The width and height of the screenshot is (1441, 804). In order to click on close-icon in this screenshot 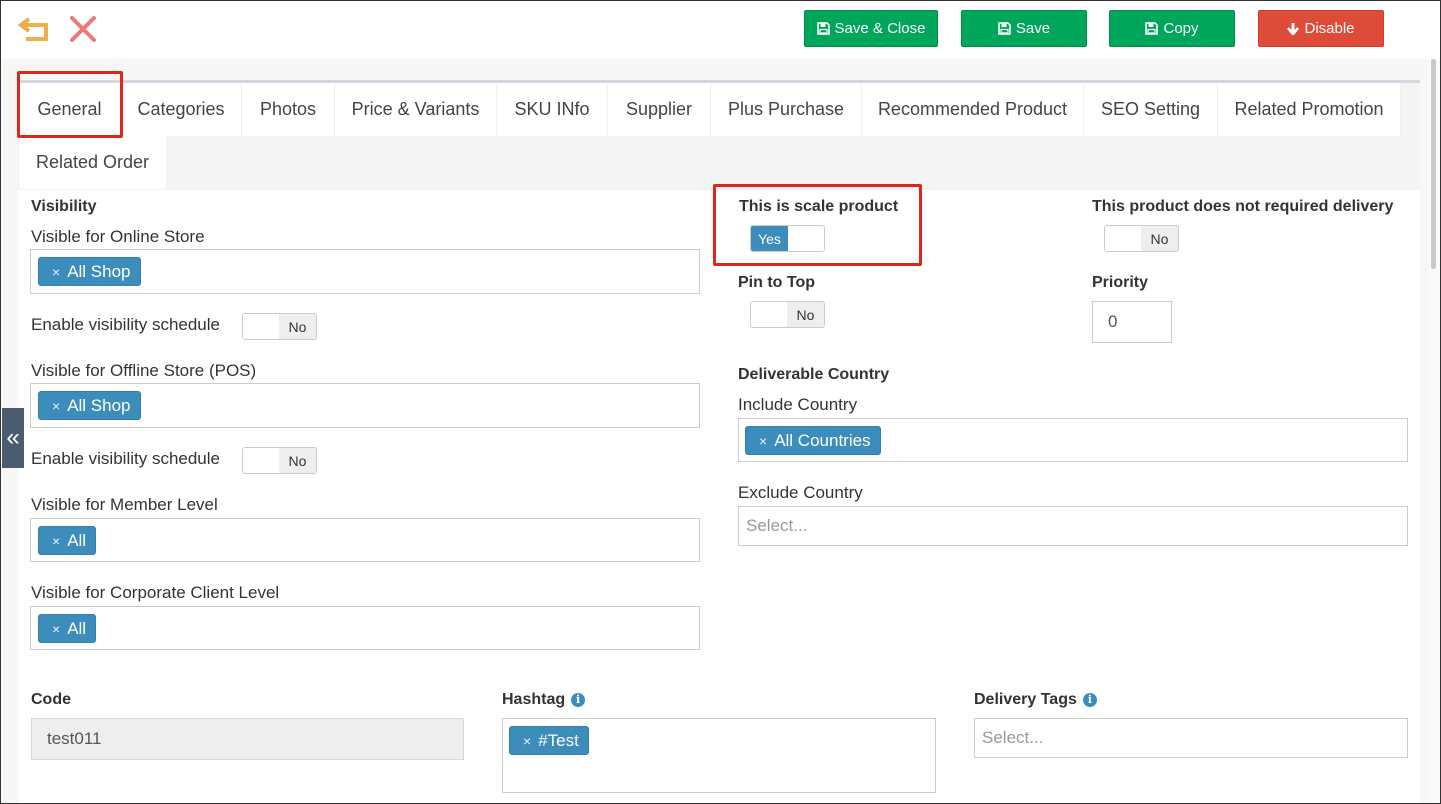, I will do `click(83, 29)`.